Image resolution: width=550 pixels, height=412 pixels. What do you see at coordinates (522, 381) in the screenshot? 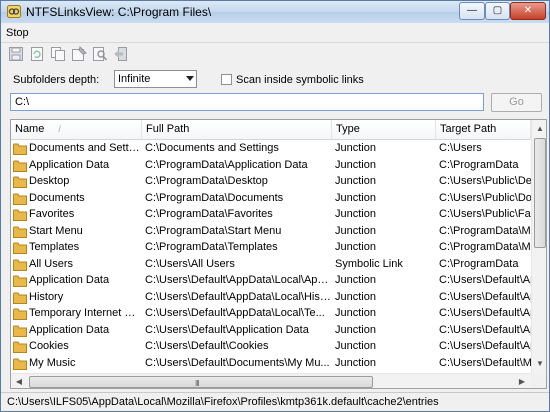
I see `scroll-right-icon: ▶` at bounding box center [522, 381].